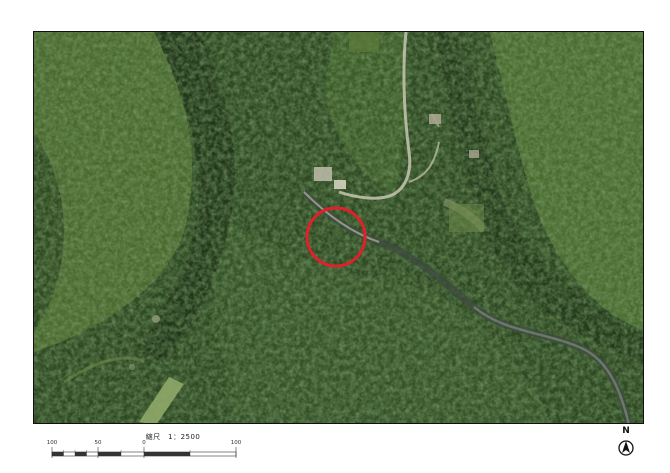 This screenshot has height=473, width=670. I want to click on north-arrow: N, so click(626, 442).